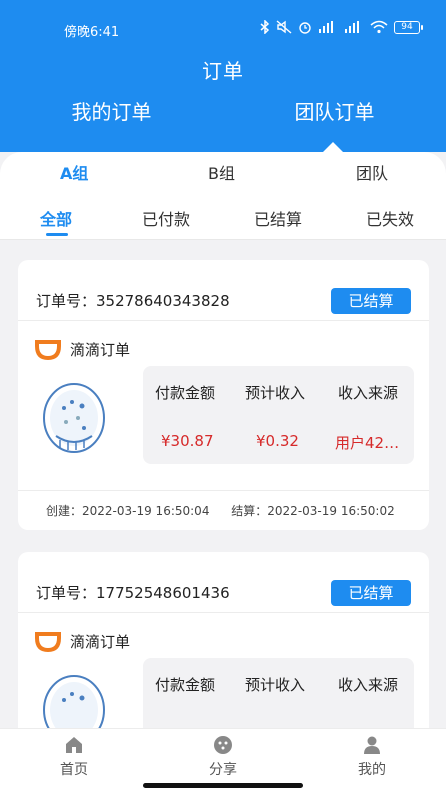 The height and width of the screenshot is (796, 446). What do you see at coordinates (223, 215) in the screenshot?
I see `status-tabs: 全部 已付款 已结算 已失效` at bounding box center [223, 215].